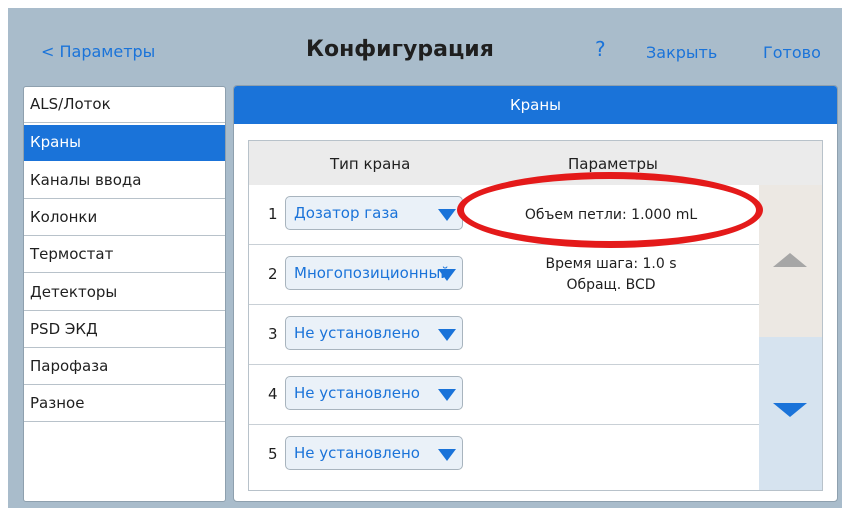  I want to click on sidebar-item-detectors: Детекторы, so click(124, 293).